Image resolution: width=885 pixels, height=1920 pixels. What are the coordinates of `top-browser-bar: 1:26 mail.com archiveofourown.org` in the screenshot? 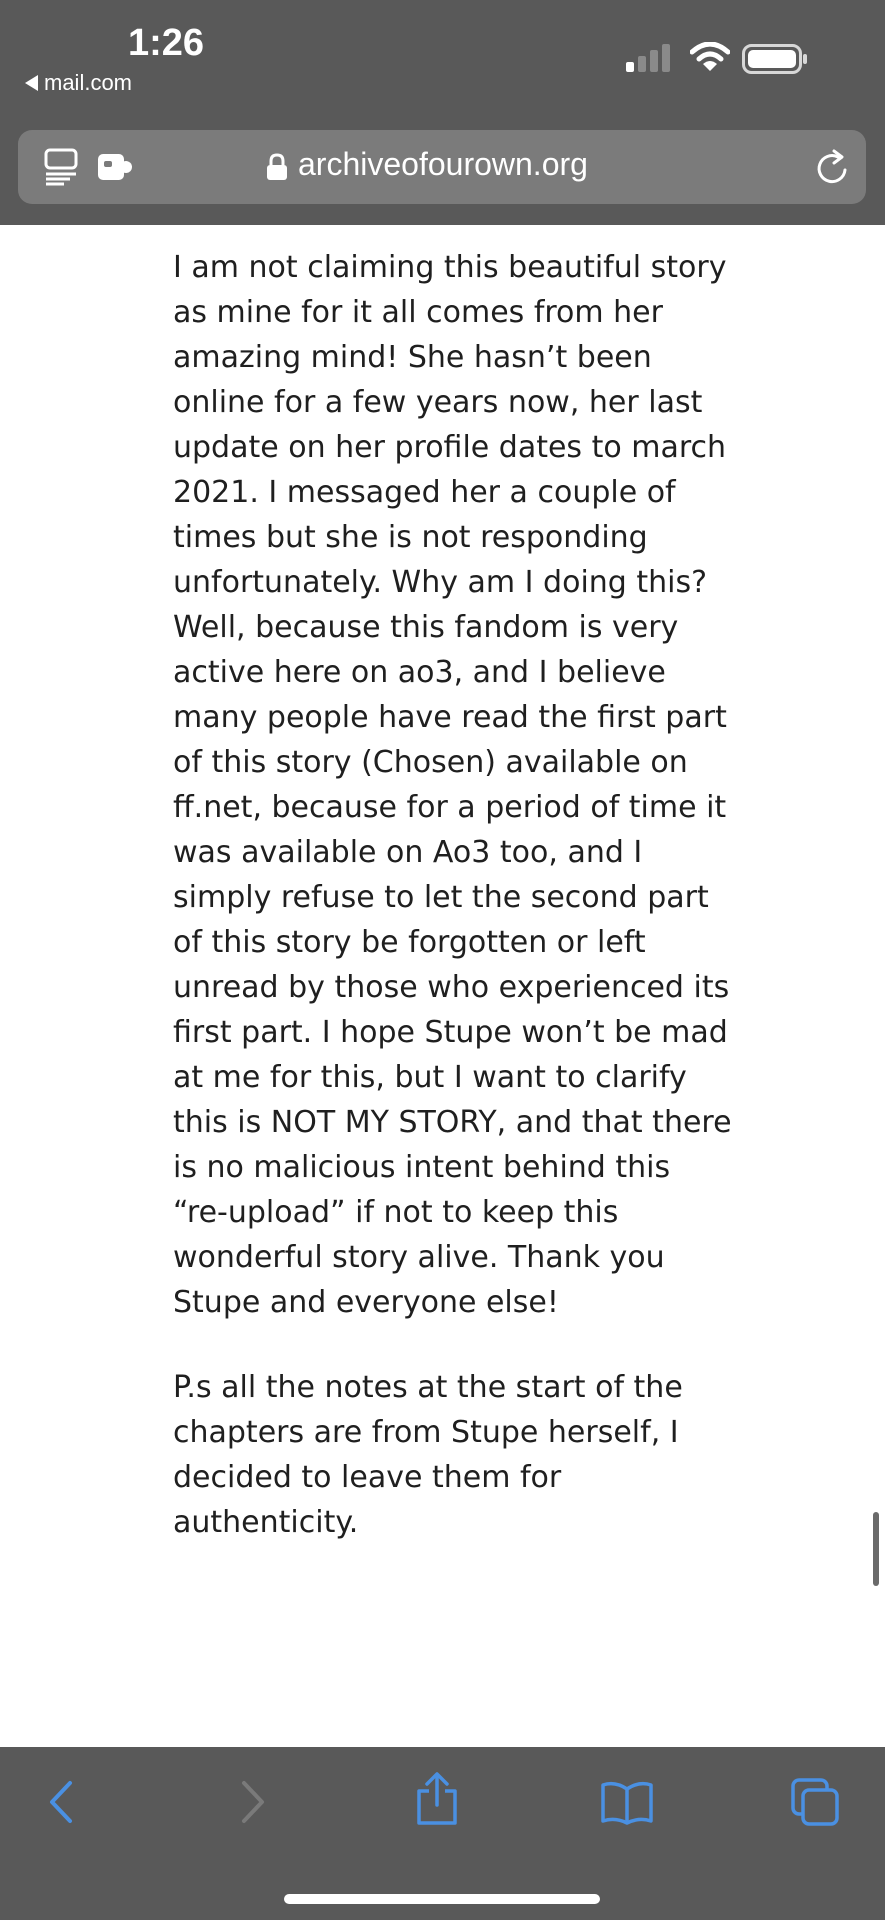 It's located at (442, 112).